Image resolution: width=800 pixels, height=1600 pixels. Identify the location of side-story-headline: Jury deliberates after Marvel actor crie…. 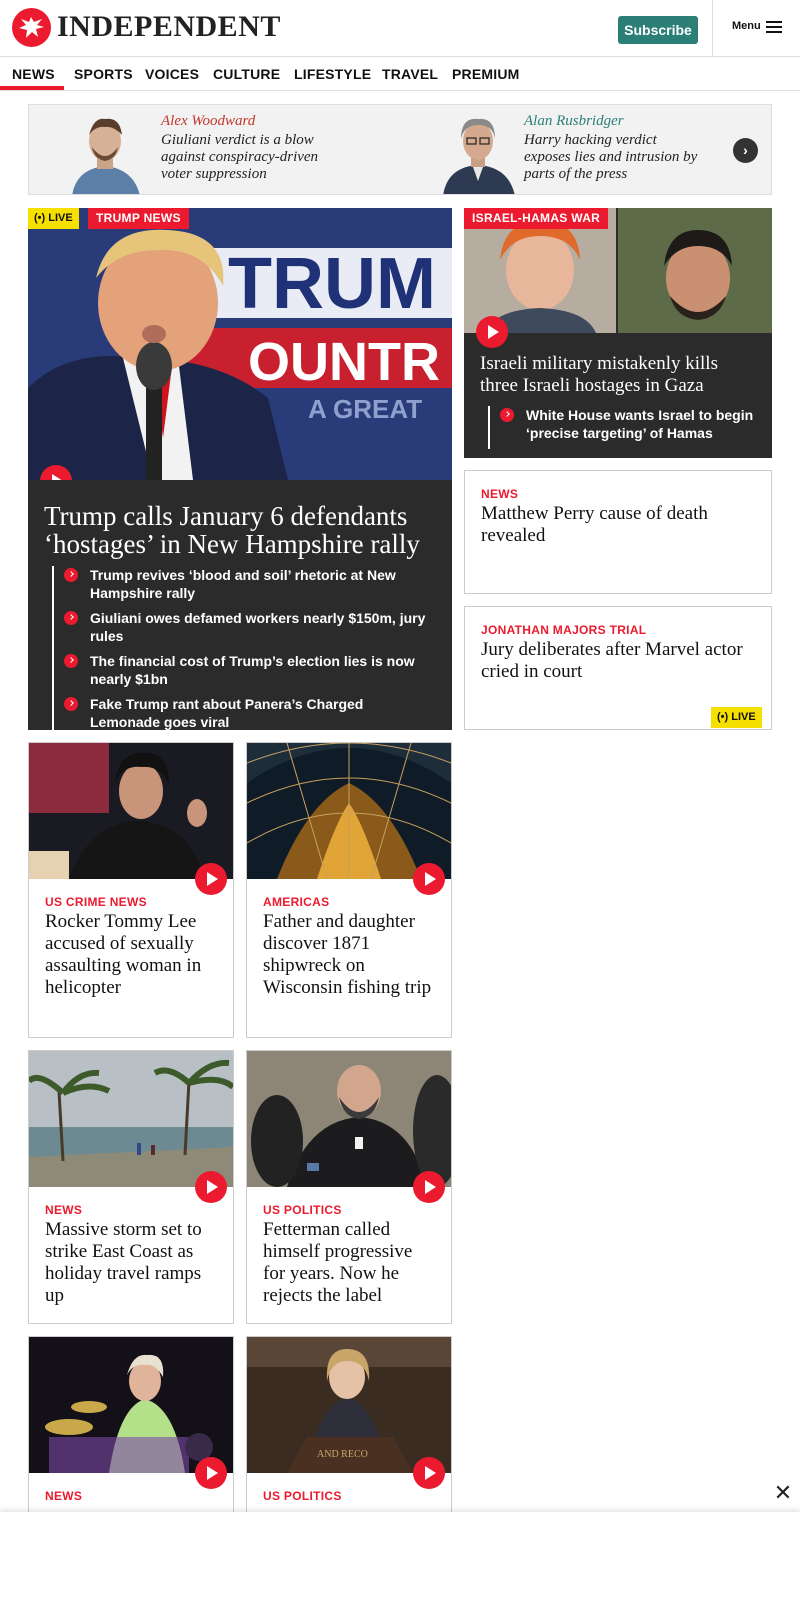
(621, 661).